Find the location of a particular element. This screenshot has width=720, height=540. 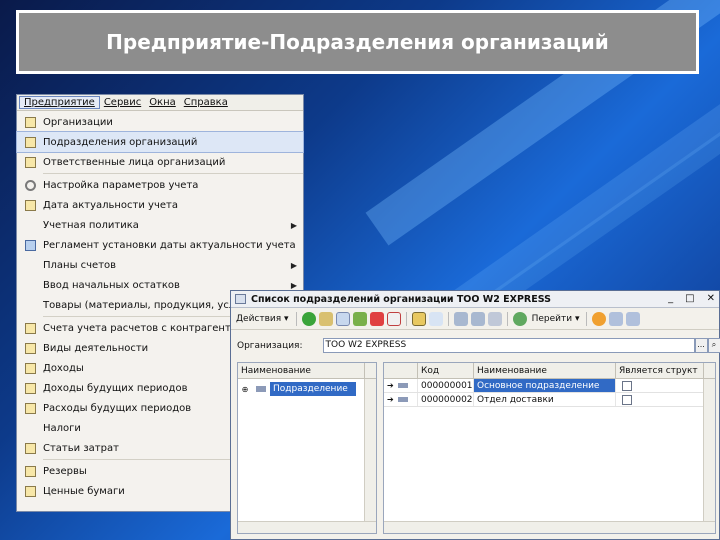

menu-item-label: Ценные бумаги is located at coordinates (84, 491).